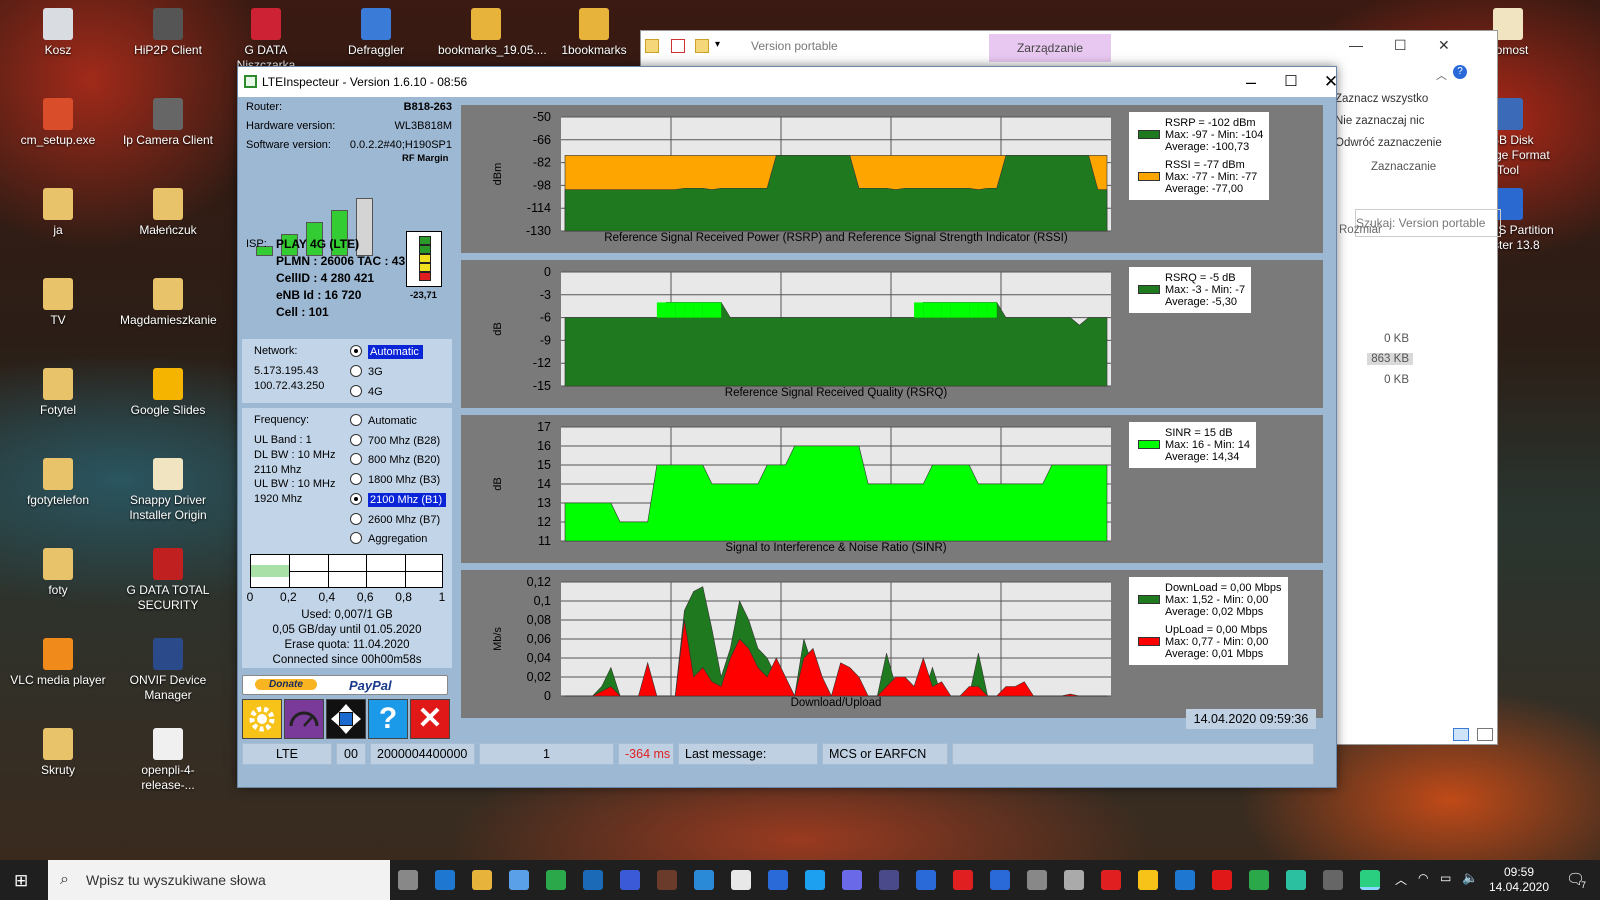  What do you see at coordinates (1396, 121) in the screenshot?
I see `select-none-button: Nie zaznaczaj nic` at bounding box center [1396, 121].